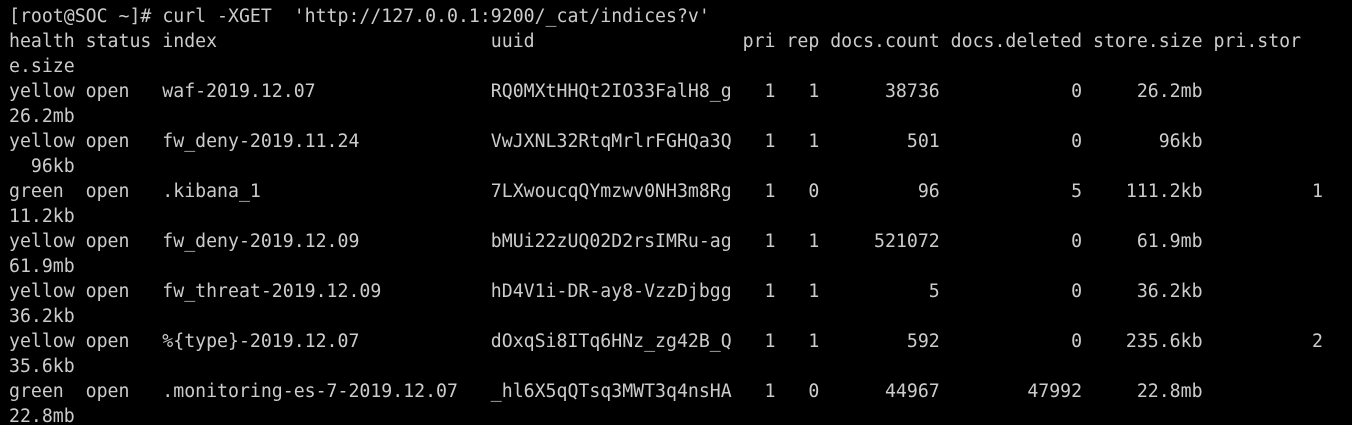  What do you see at coordinates (86, 16) in the screenshot?
I see `shell-prompt: [root@SOC ~]#` at bounding box center [86, 16].